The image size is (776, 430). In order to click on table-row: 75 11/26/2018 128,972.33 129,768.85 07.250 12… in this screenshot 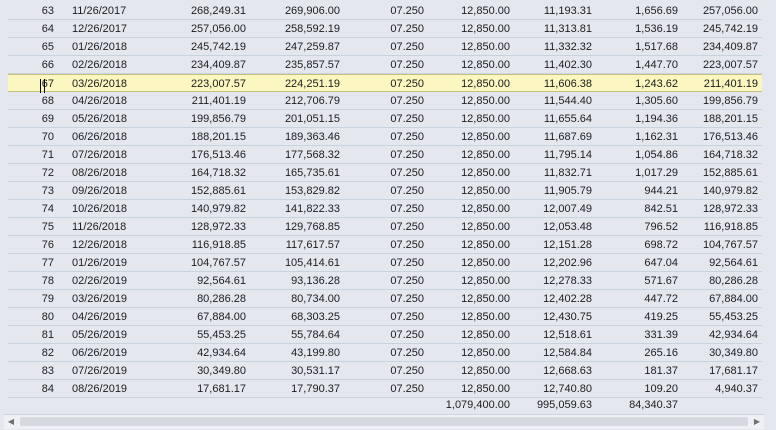, I will do `click(385, 227)`.